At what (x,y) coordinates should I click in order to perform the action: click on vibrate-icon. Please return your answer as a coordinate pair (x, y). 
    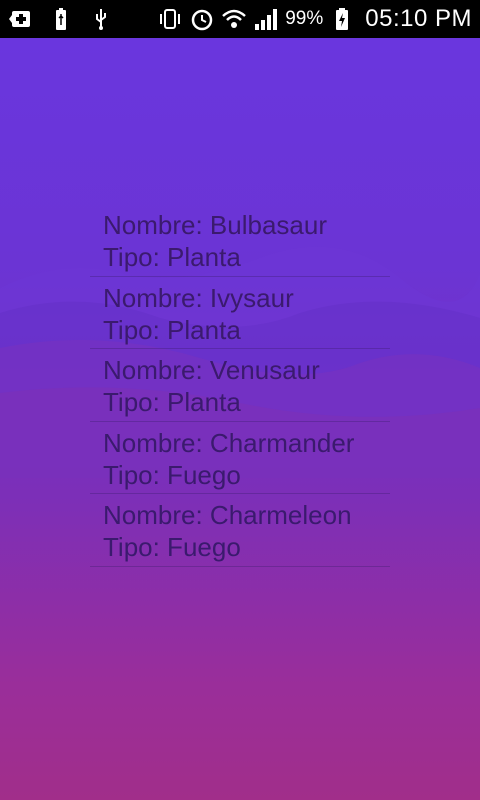
    Looking at the image, I should click on (170, 19).